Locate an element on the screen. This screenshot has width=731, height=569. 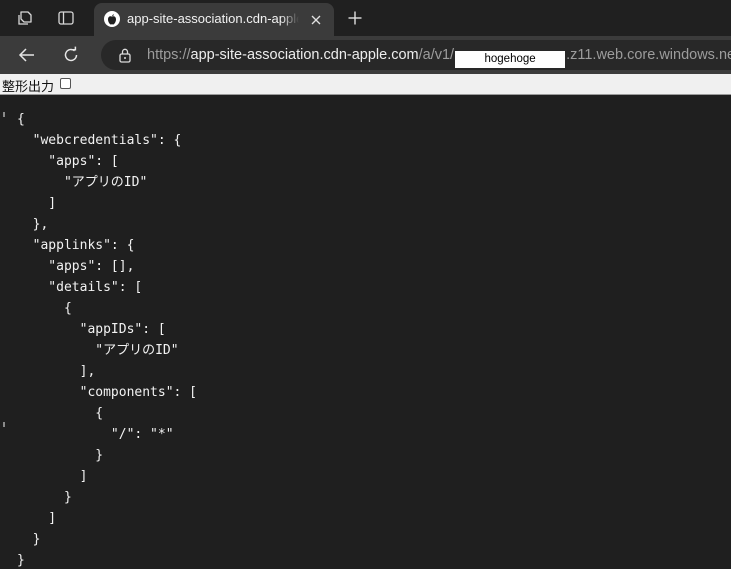
url-host: app-site-association.cdn-apple.com is located at coordinates (304, 55).